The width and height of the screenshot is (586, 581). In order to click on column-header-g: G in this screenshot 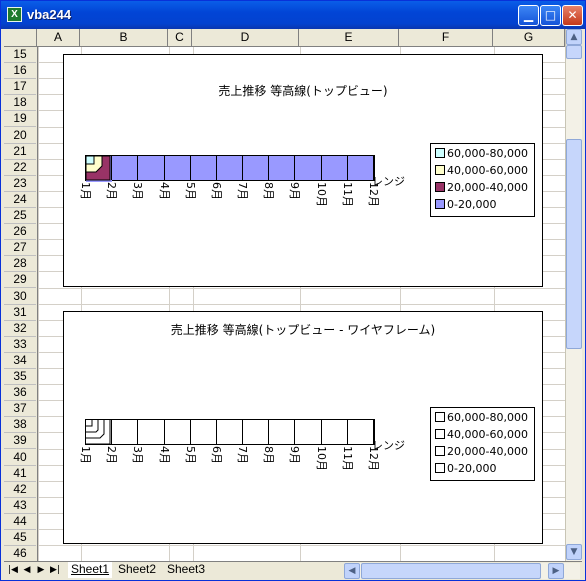, I will do `click(529, 37)`.